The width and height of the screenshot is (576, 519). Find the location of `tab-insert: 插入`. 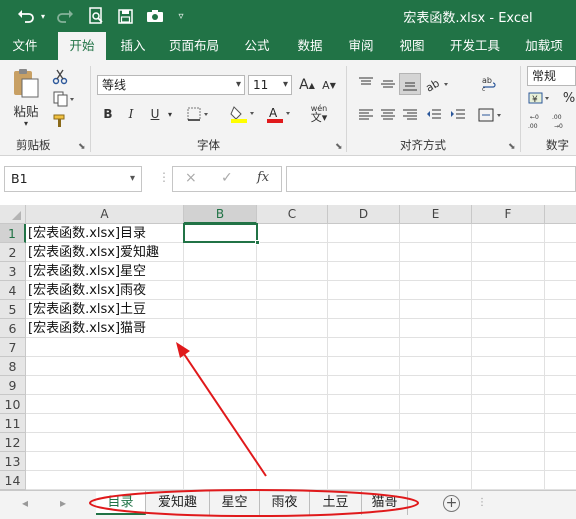

tab-insert: 插入 is located at coordinates (133, 46).